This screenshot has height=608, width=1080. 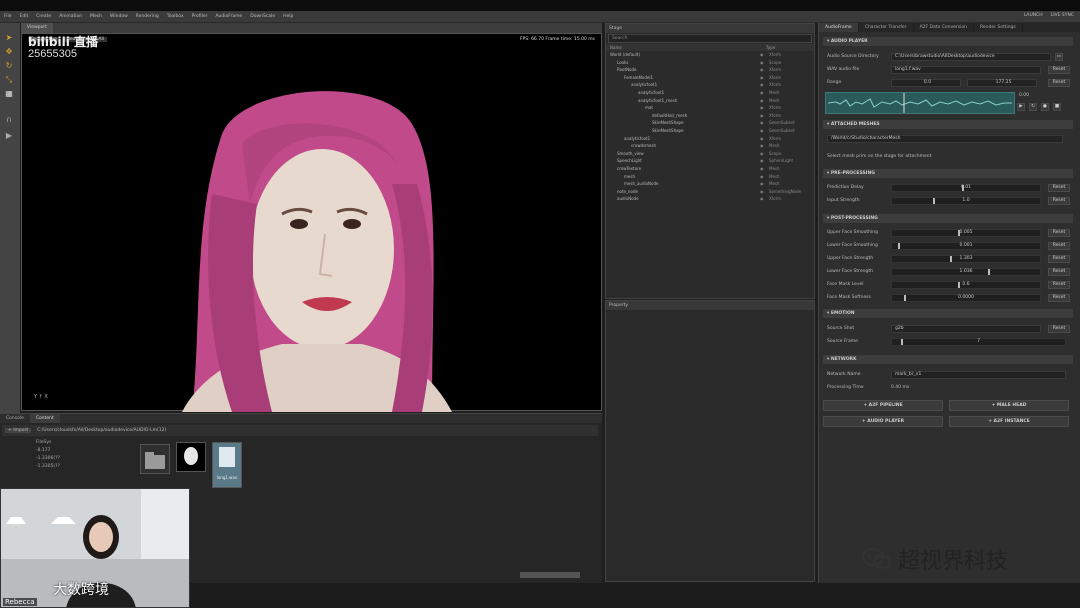 I want to click on post-processing-section: ▾ POST-PROCESSING, so click(x=948, y=218).